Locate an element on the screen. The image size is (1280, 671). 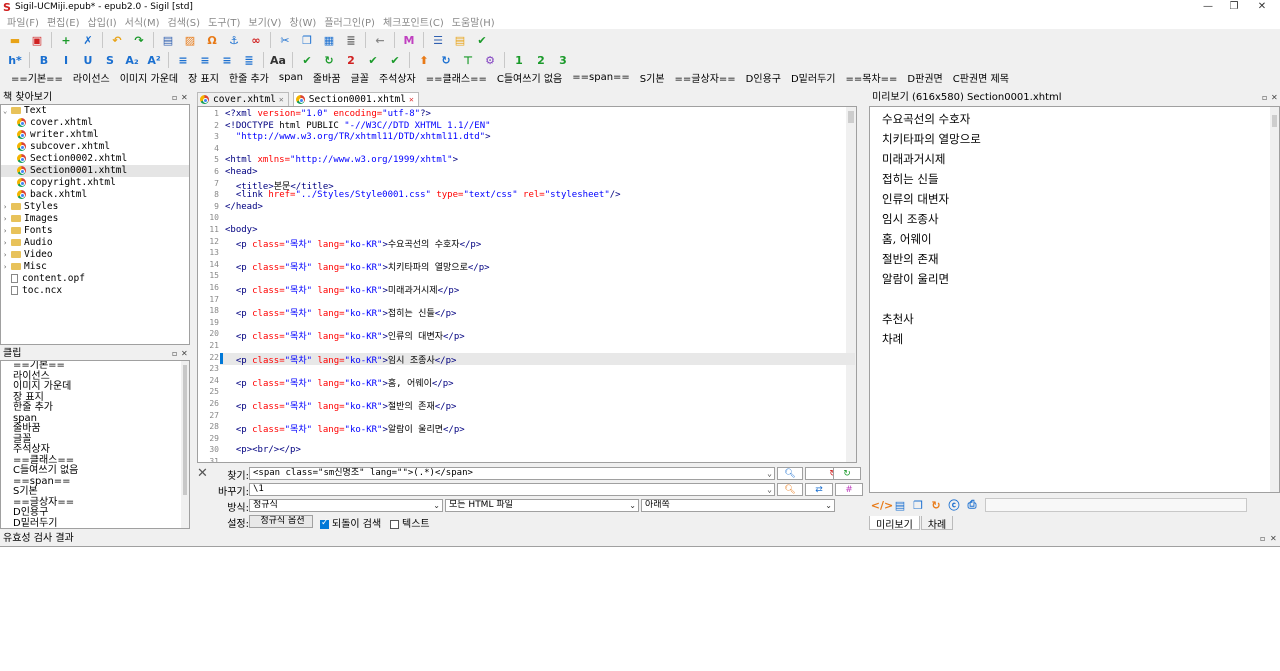
preview-scrollbar is located at coordinates (1274, 299).